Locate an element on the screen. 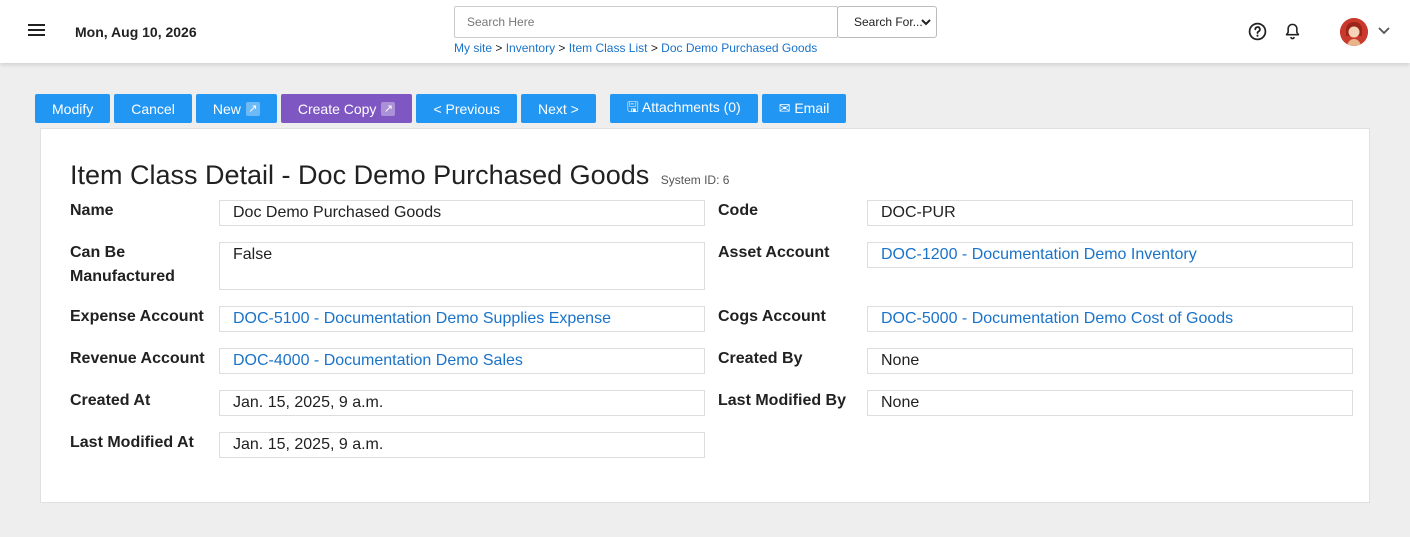 The image size is (1410, 537). created-at-field: Jan. 15, 2025, 9 a.m. is located at coordinates (462, 403).